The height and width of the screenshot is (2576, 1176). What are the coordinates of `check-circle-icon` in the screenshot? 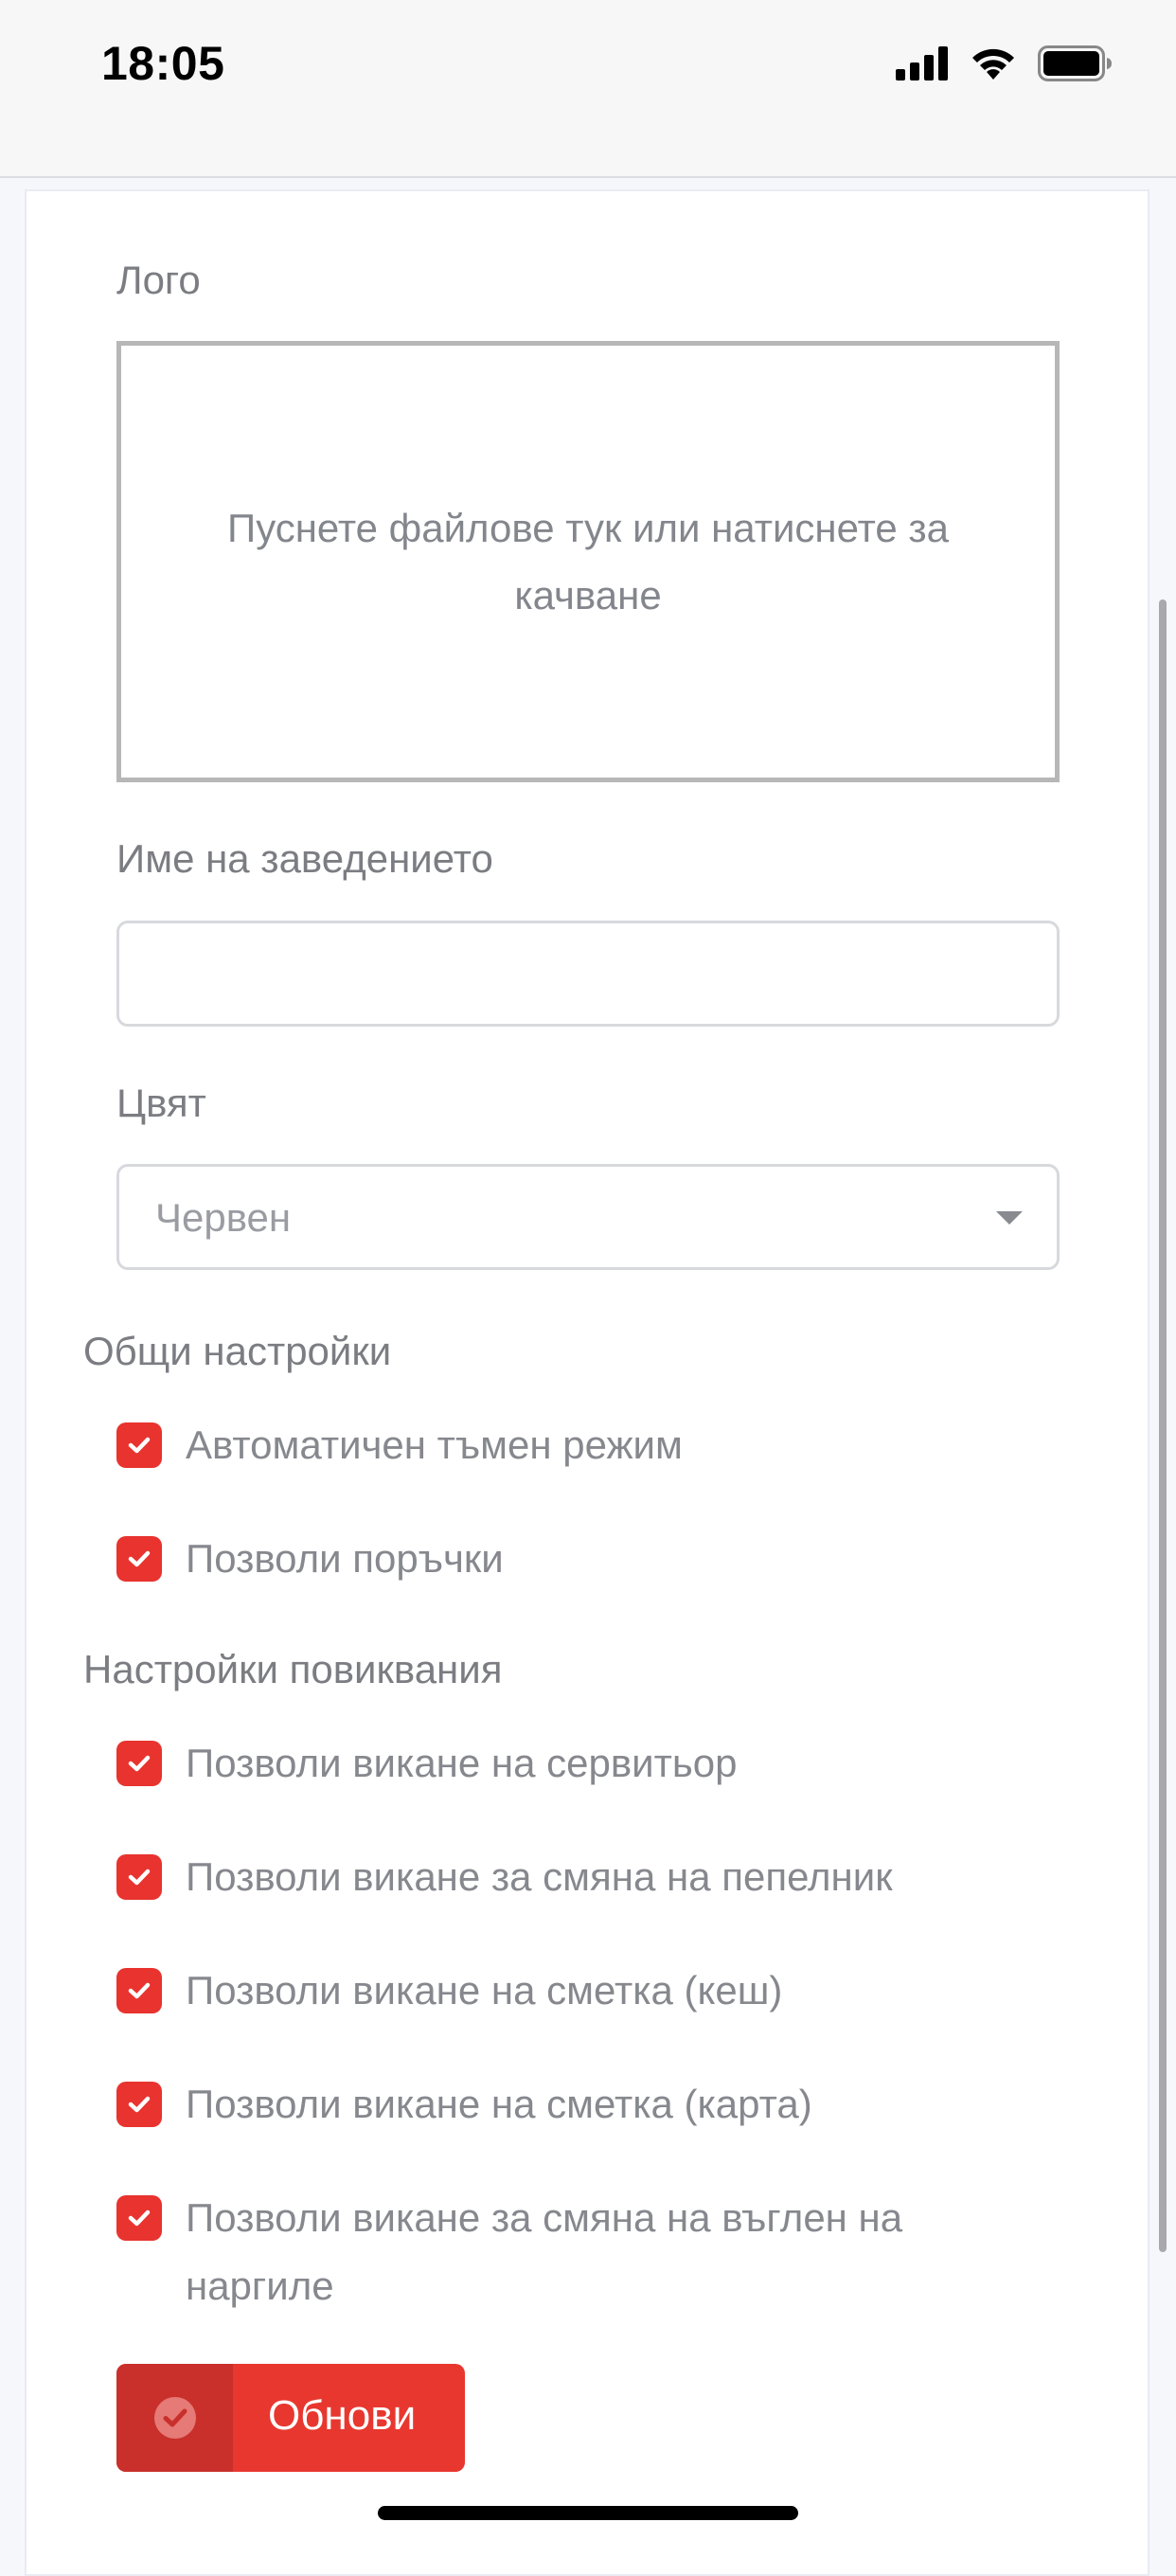 It's located at (174, 2418).